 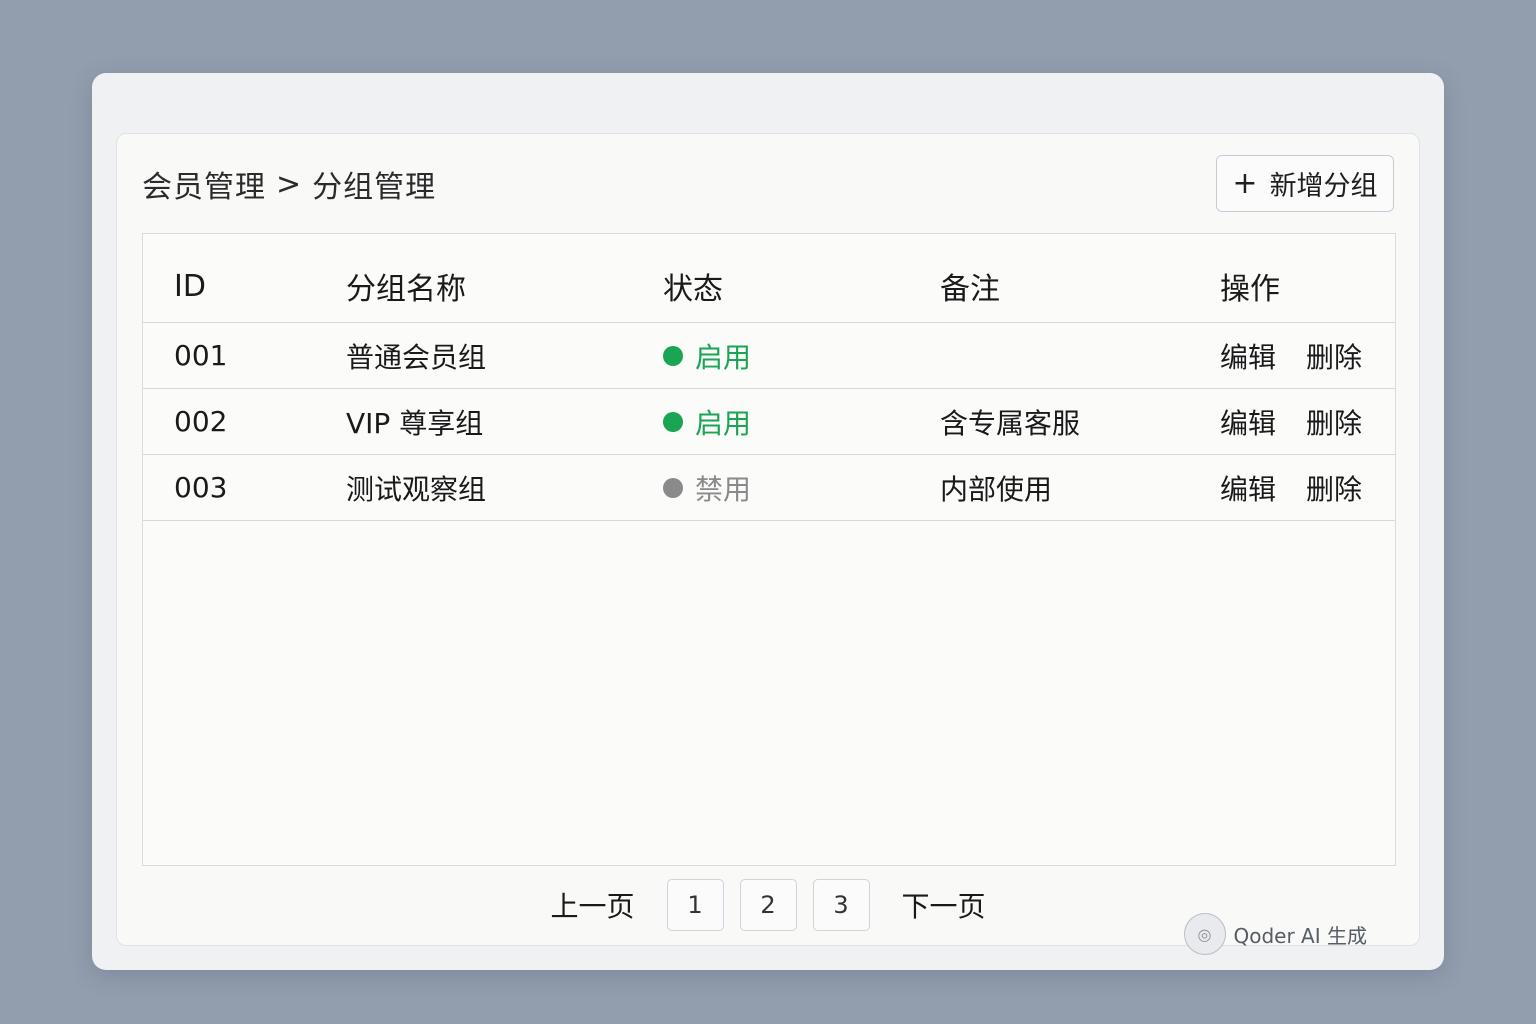 I want to click on prev-page-button: 上一页, so click(x=592, y=905).